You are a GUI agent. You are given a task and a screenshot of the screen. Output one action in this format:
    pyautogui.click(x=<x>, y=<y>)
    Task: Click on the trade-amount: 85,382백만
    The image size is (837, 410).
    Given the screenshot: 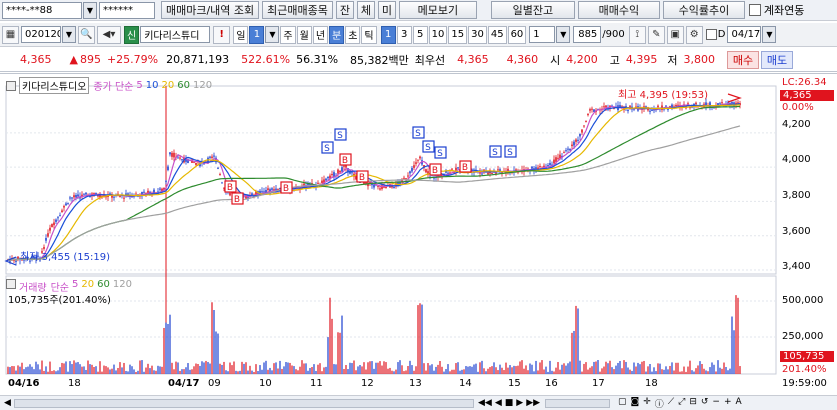 What is the action you would take?
    pyautogui.click(x=379, y=60)
    